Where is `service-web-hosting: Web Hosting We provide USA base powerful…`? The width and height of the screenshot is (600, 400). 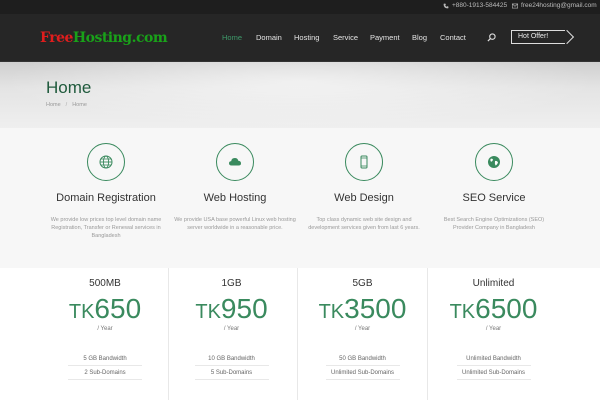 service-web-hosting: Web Hosting We provide USA base powerful… is located at coordinates (235, 191).